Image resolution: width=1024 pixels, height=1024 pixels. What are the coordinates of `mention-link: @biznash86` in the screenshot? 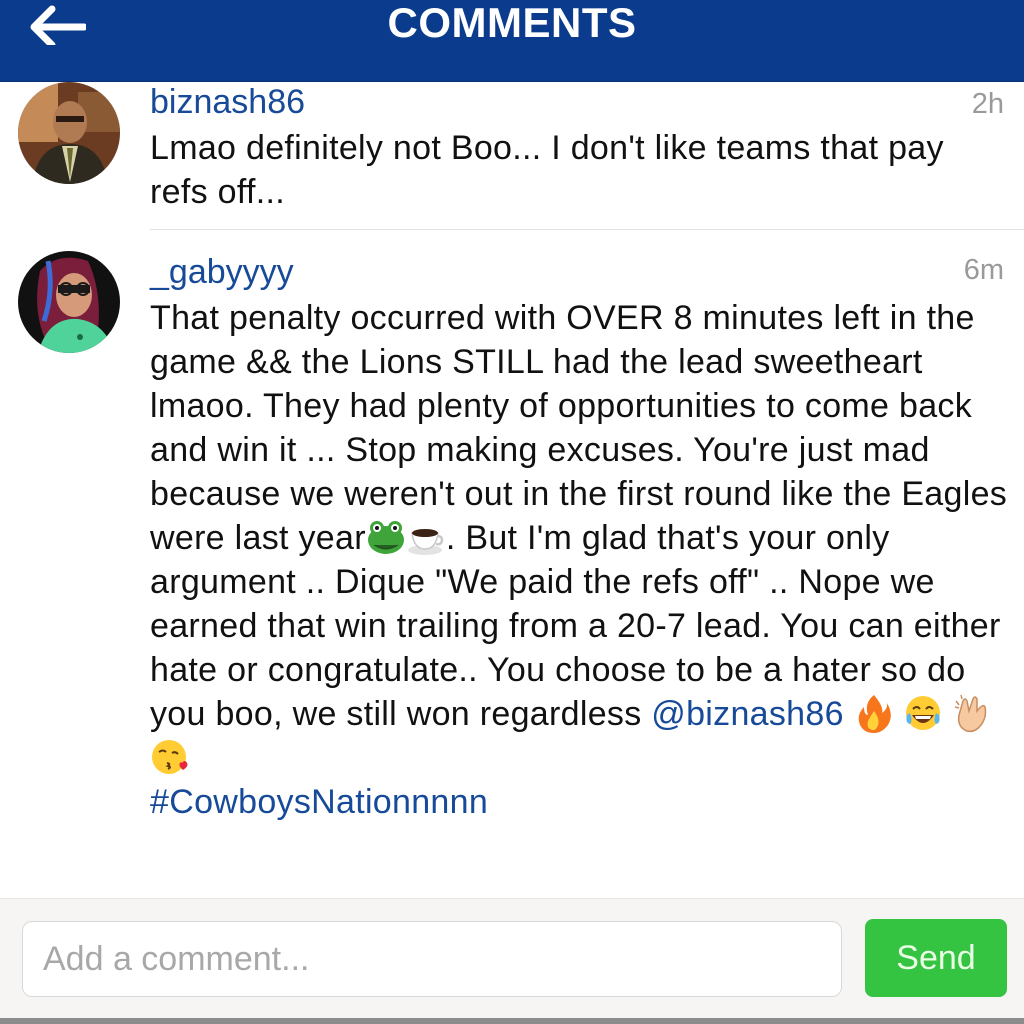 It's located at (747, 714).